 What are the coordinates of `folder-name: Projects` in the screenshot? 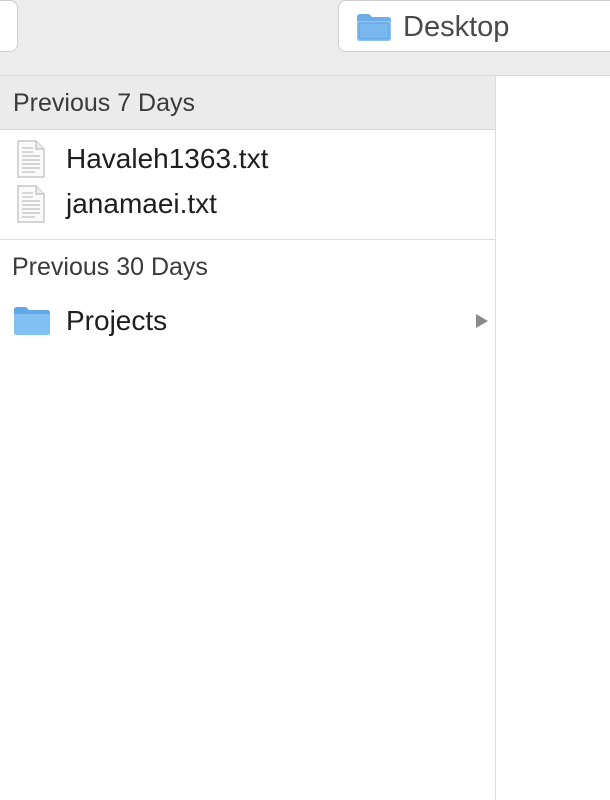 It's located at (117, 320).